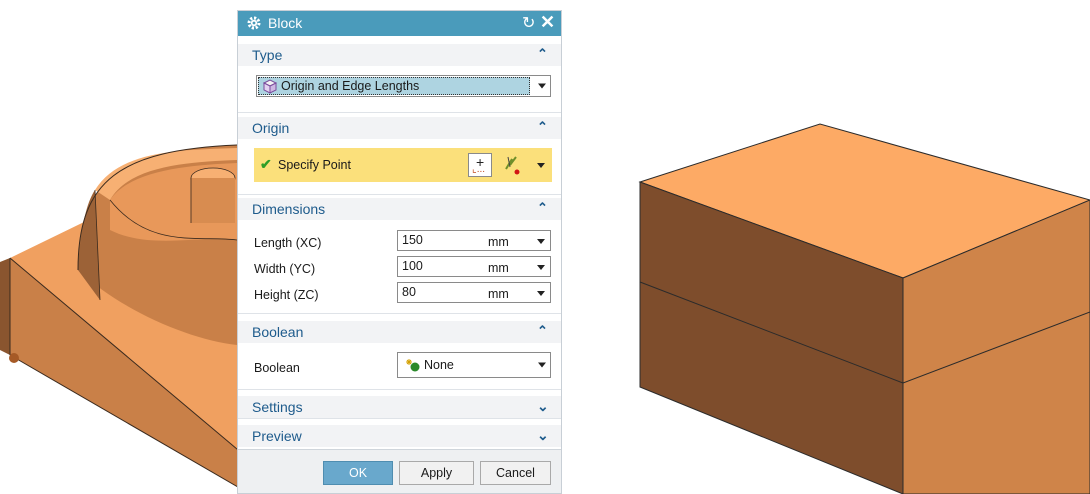 Image resolution: width=1090 pixels, height=494 pixels. What do you see at coordinates (399, 209) in the screenshot?
I see `section-dimensions-header: Dimensions ⌃` at bounding box center [399, 209].